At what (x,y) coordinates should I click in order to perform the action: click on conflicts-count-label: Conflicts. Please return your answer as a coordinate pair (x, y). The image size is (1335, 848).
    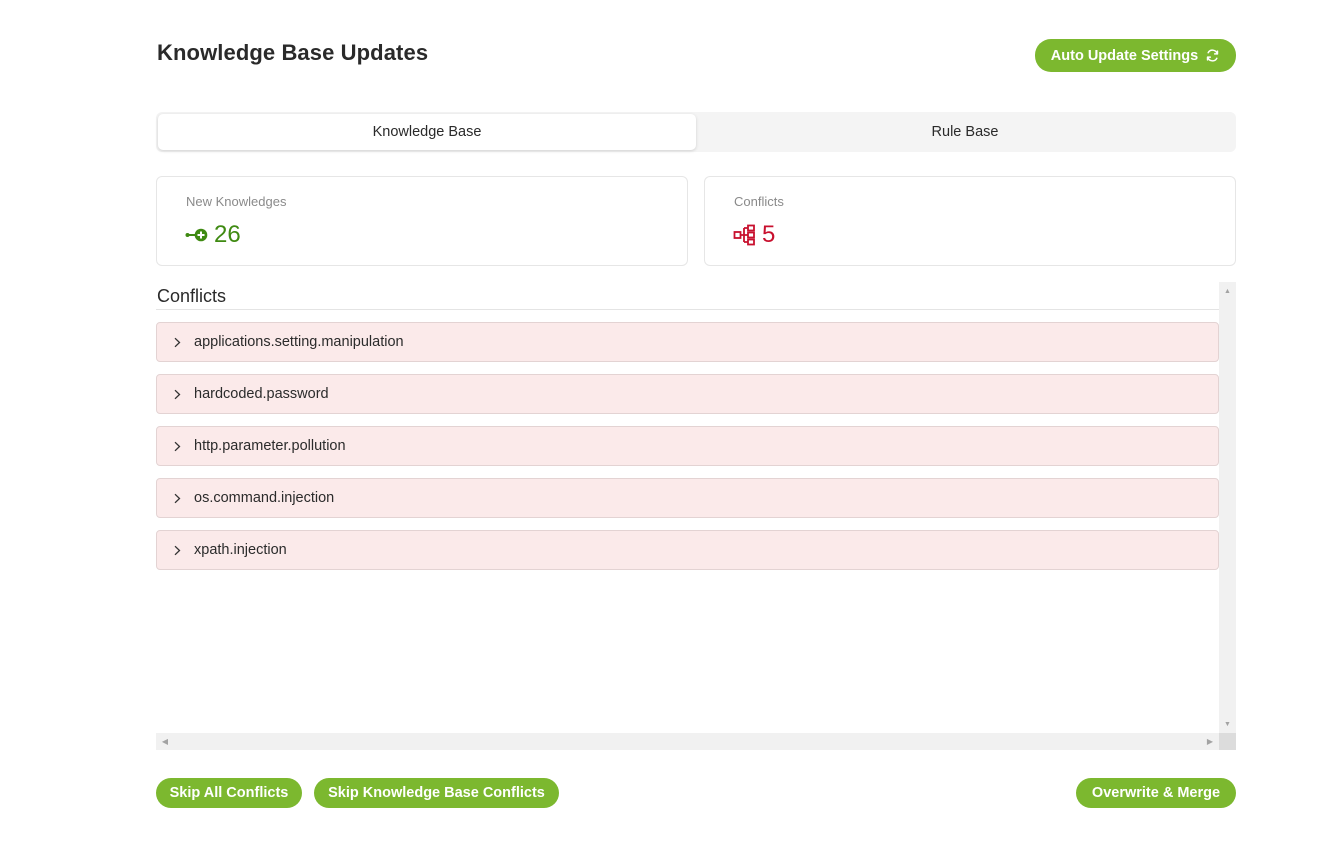
    Looking at the image, I should click on (759, 201).